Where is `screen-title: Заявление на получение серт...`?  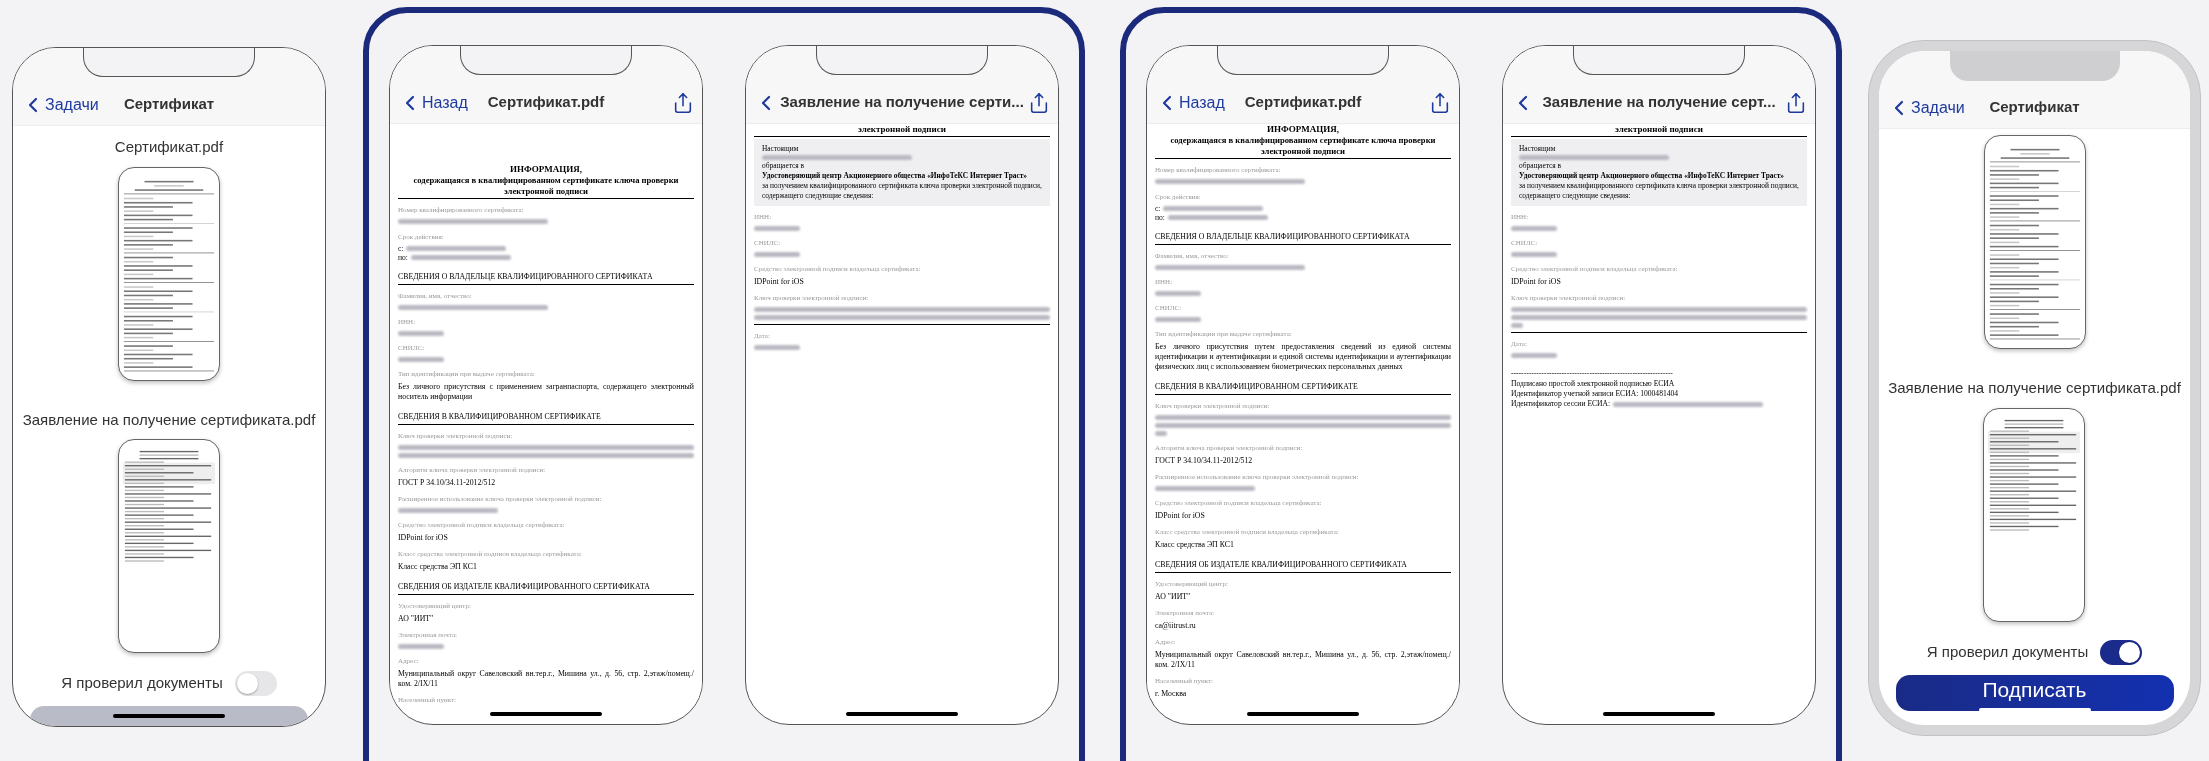
screen-title: Заявление на получение серт... is located at coordinates (1659, 102).